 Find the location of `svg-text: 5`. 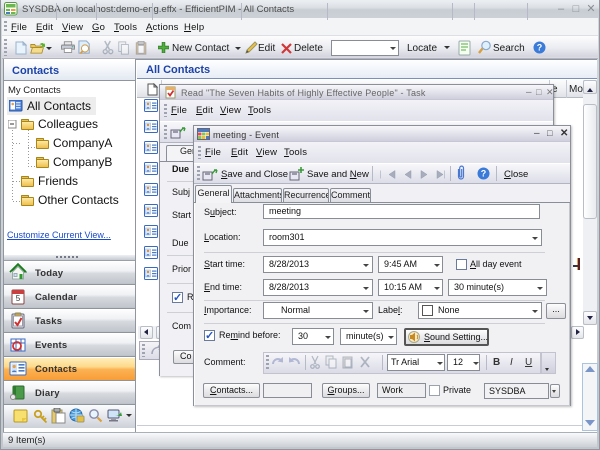

svg-text: 5 is located at coordinates (18, 298).